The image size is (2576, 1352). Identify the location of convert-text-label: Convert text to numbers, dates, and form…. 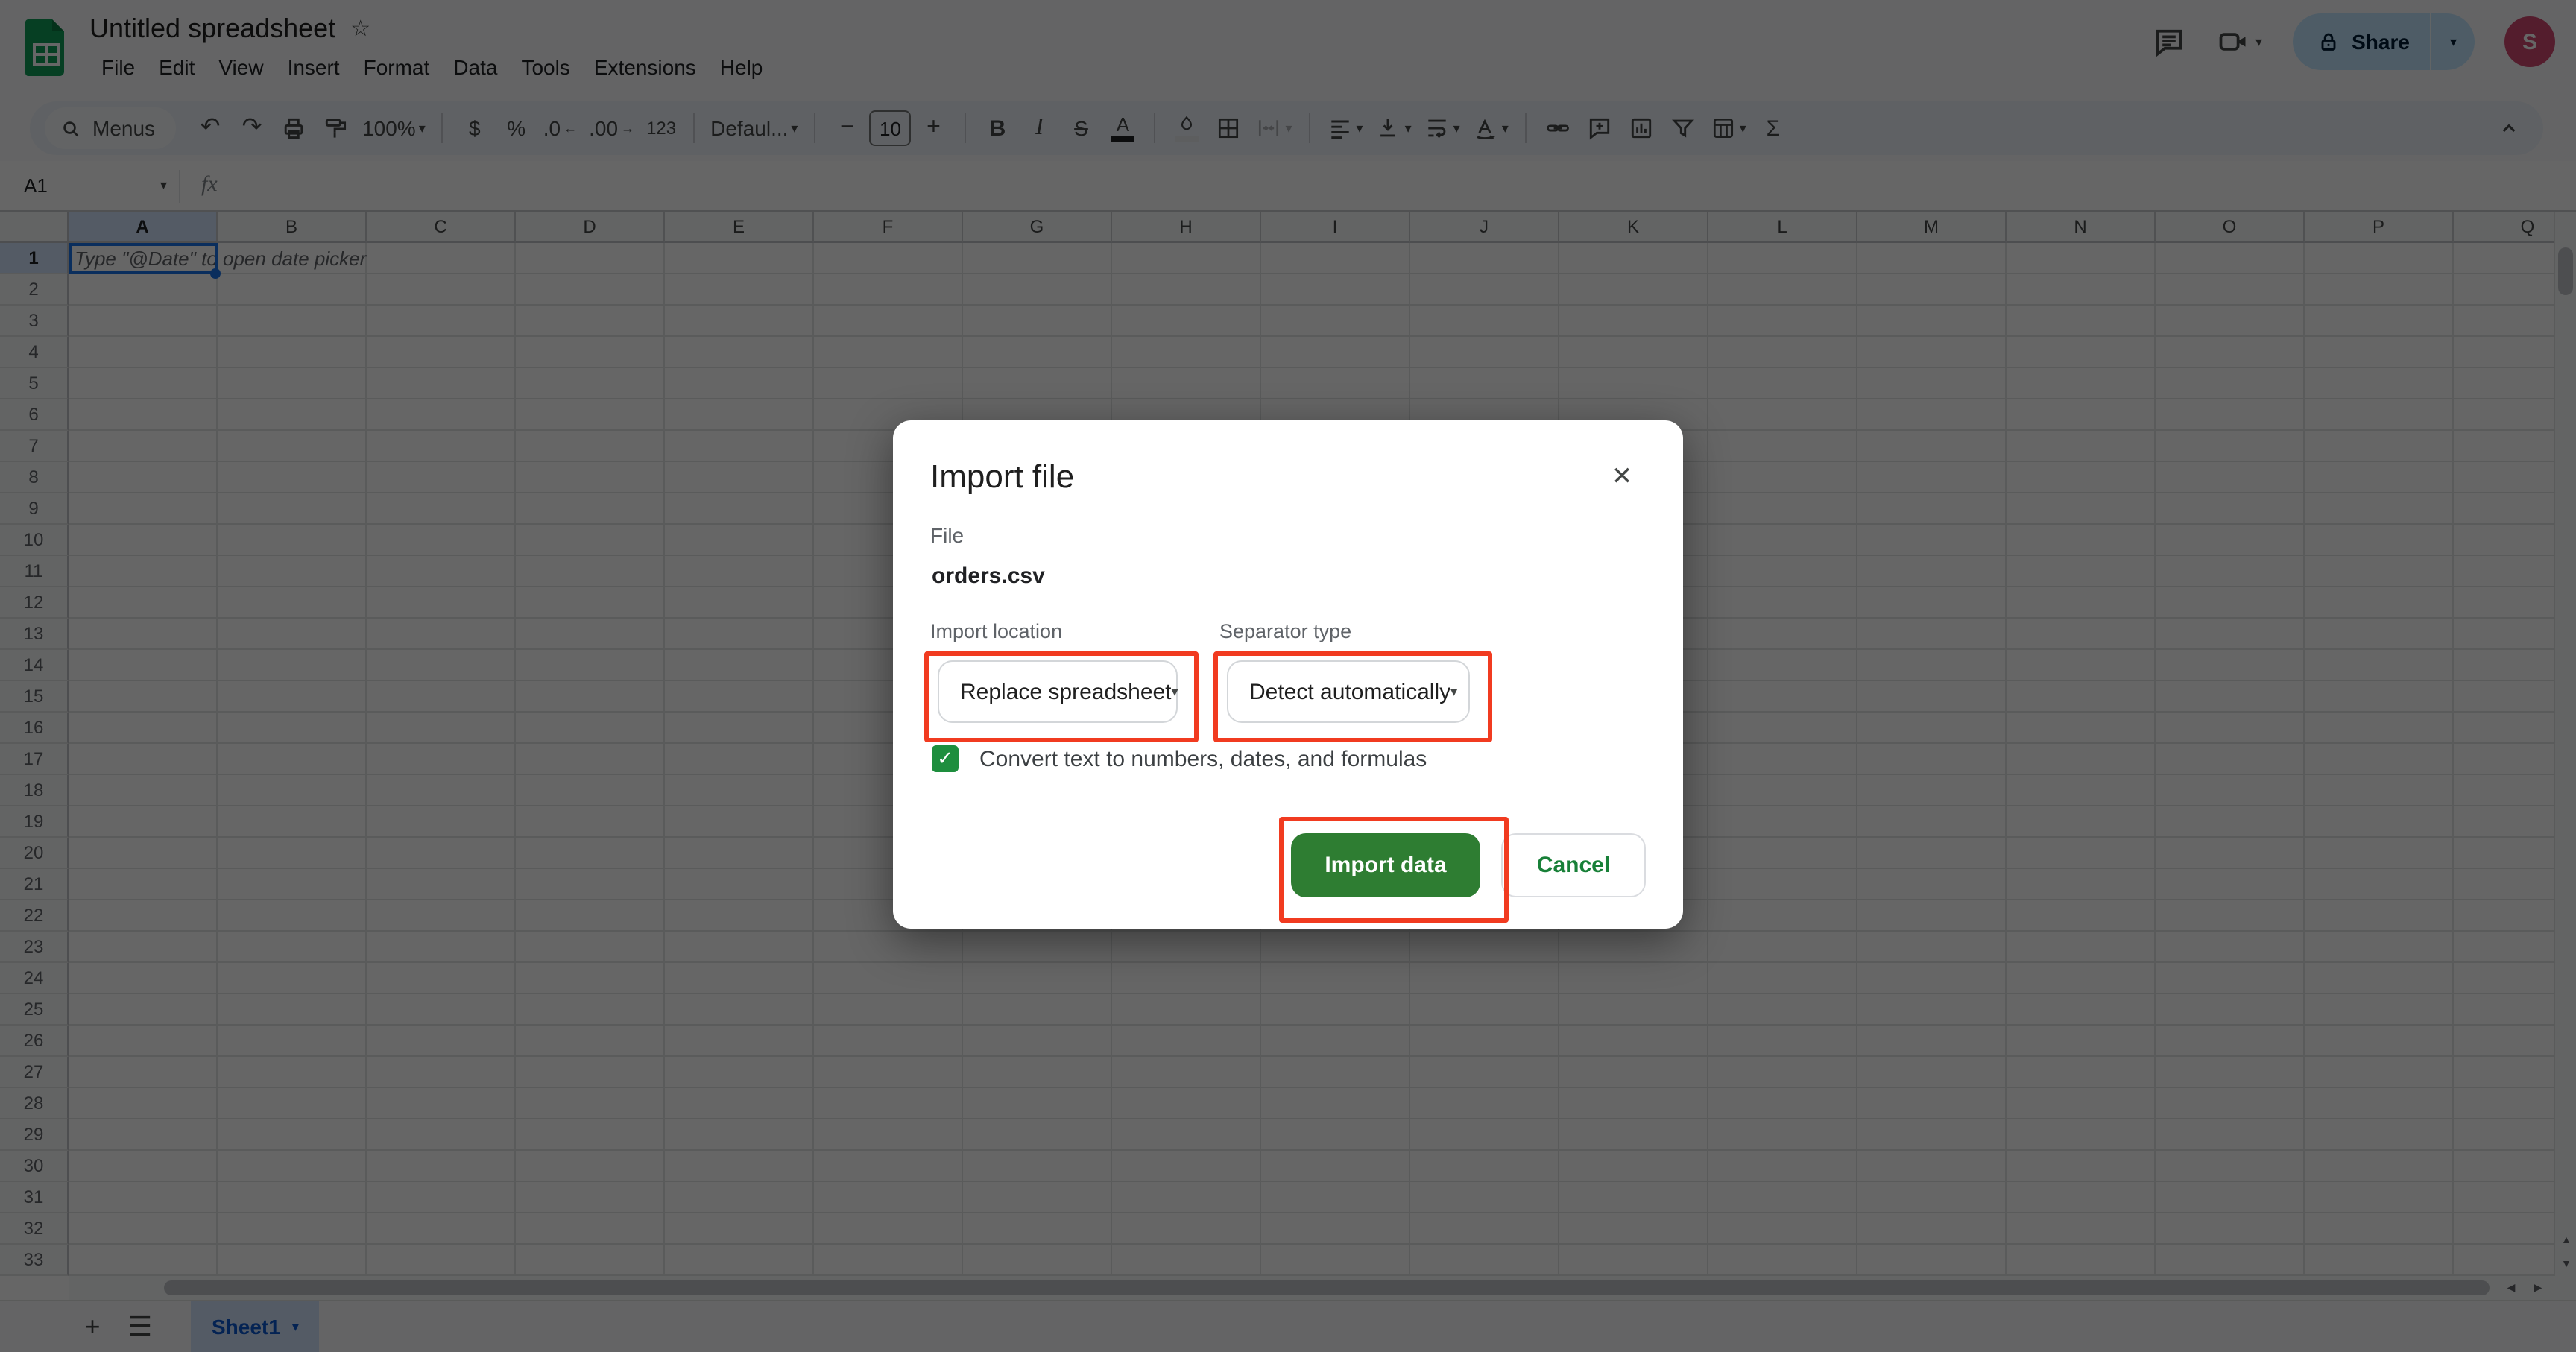
(1203, 758).